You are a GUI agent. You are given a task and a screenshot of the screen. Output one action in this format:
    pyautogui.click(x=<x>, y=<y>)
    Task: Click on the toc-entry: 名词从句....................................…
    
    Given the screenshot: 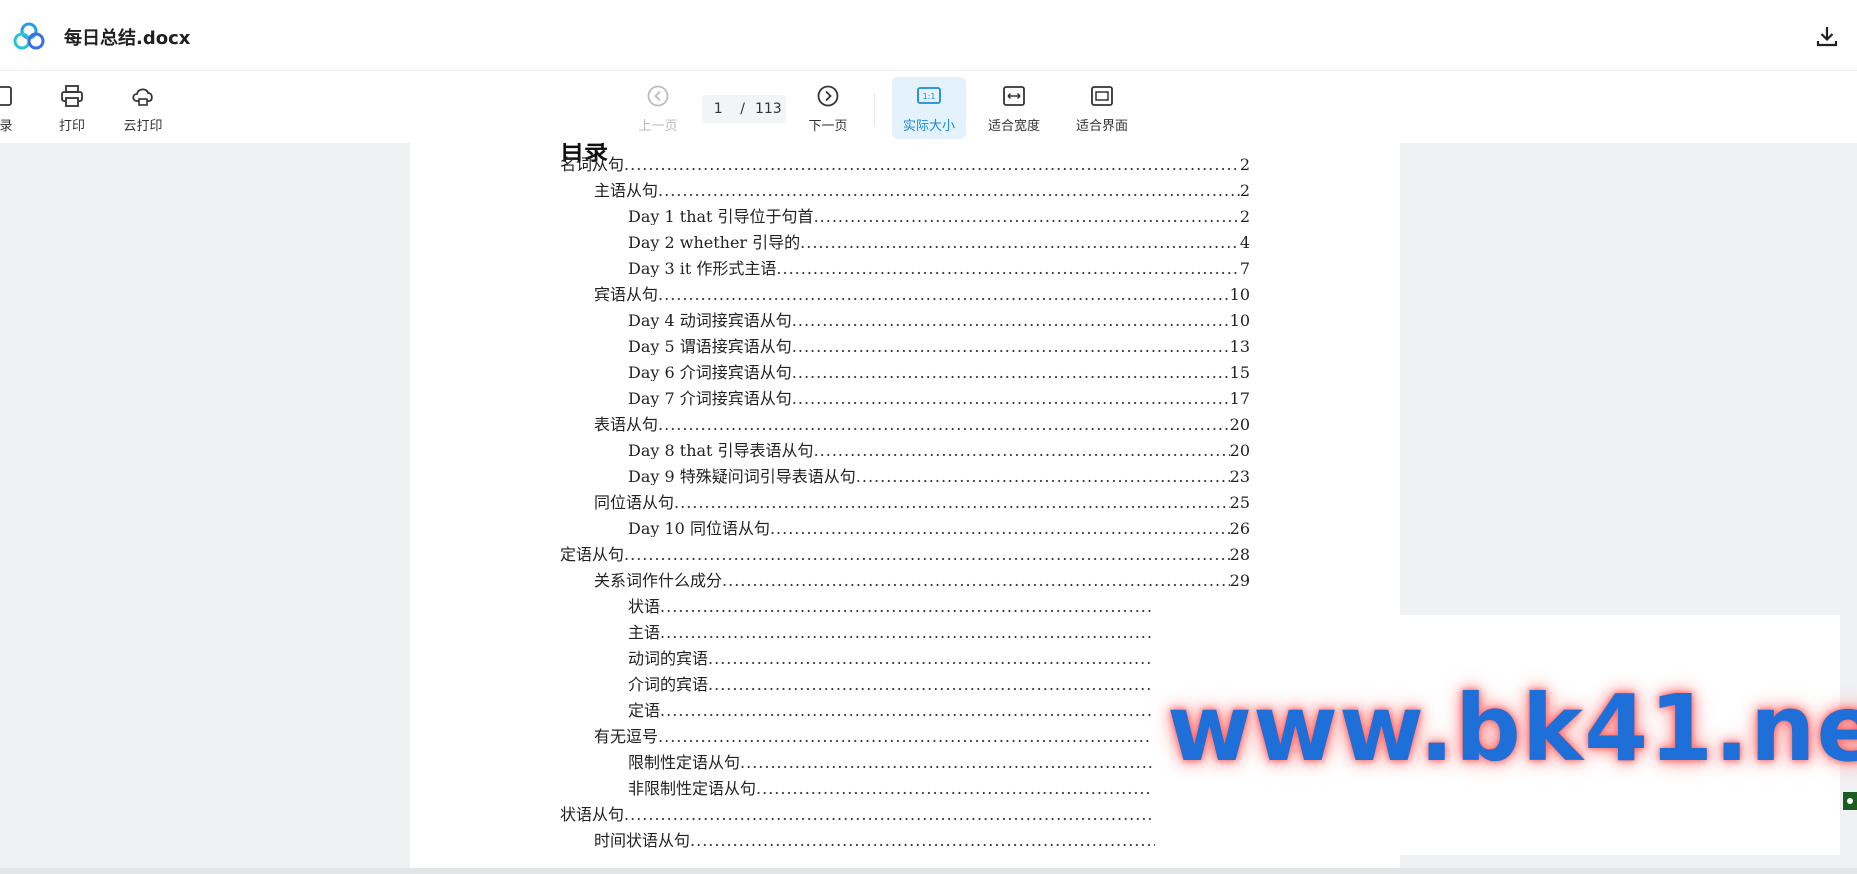 What is the action you would take?
    pyautogui.click(x=905, y=162)
    